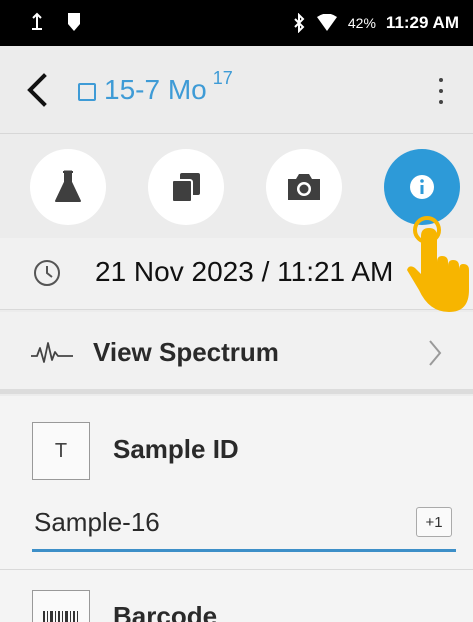  What do you see at coordinates (244, 271) in the screenshot?
I see `timestamp-text: 21 Nov 2023 / 11:21 AM` at bounding box center [244, 271].